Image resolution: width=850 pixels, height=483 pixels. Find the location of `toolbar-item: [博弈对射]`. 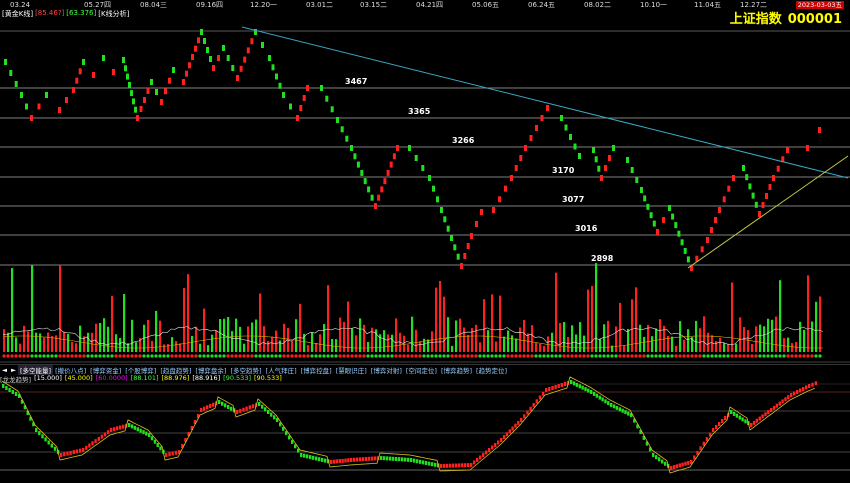

toolbar-item: [博弈对射] is located at coordinates (386, 370).